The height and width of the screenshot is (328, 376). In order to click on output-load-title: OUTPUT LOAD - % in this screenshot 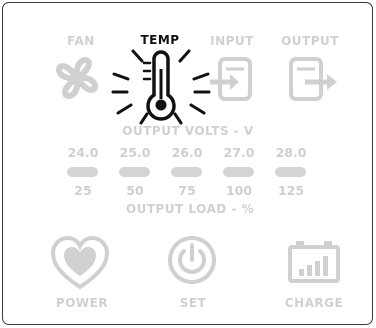, I will do `click(190, 209)`.